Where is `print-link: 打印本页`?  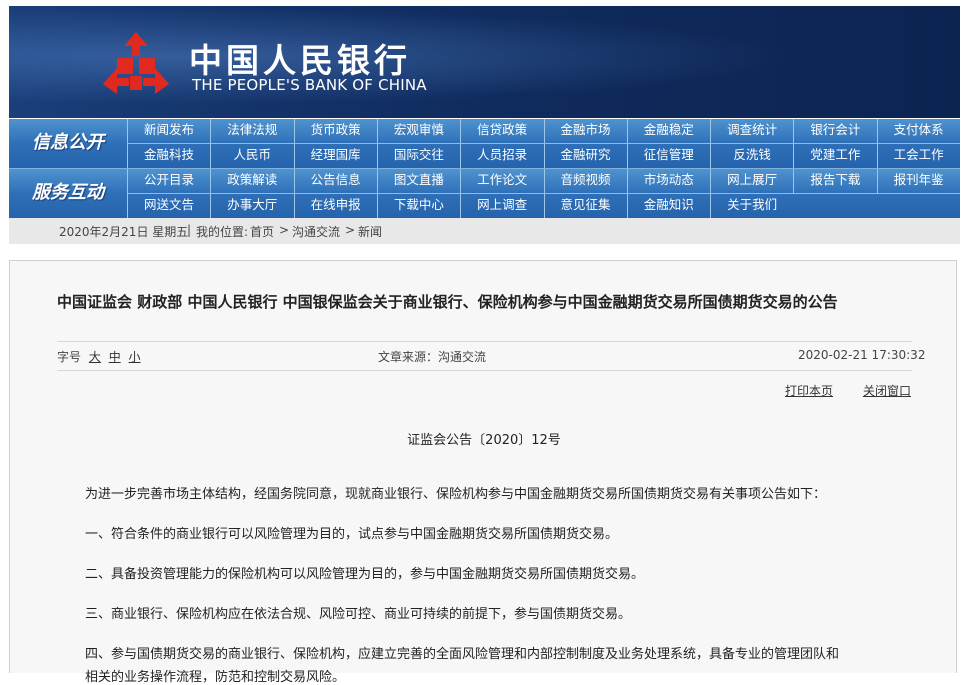
print-link: 打印本页 is located at coordinates (809, 390).